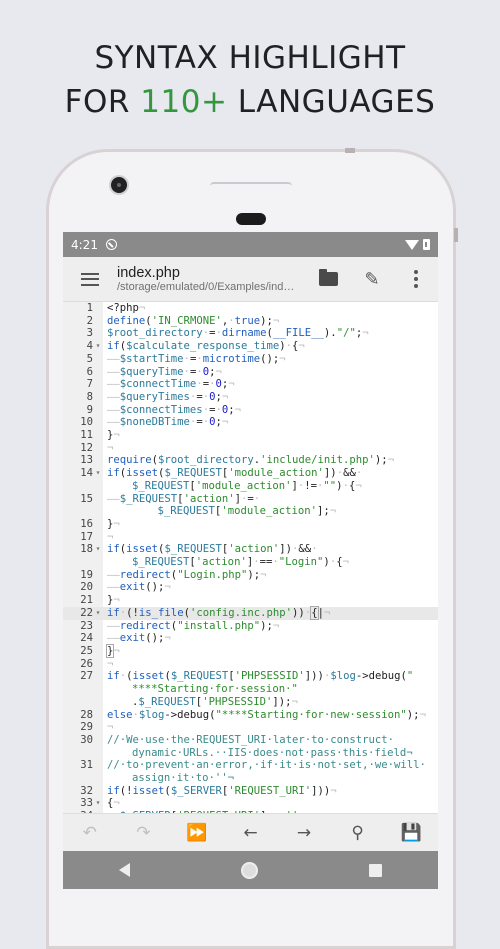 This screenshot has height=949, width=500. I want to click on code-line: 20 ——exit();¬, so click(250, 587).